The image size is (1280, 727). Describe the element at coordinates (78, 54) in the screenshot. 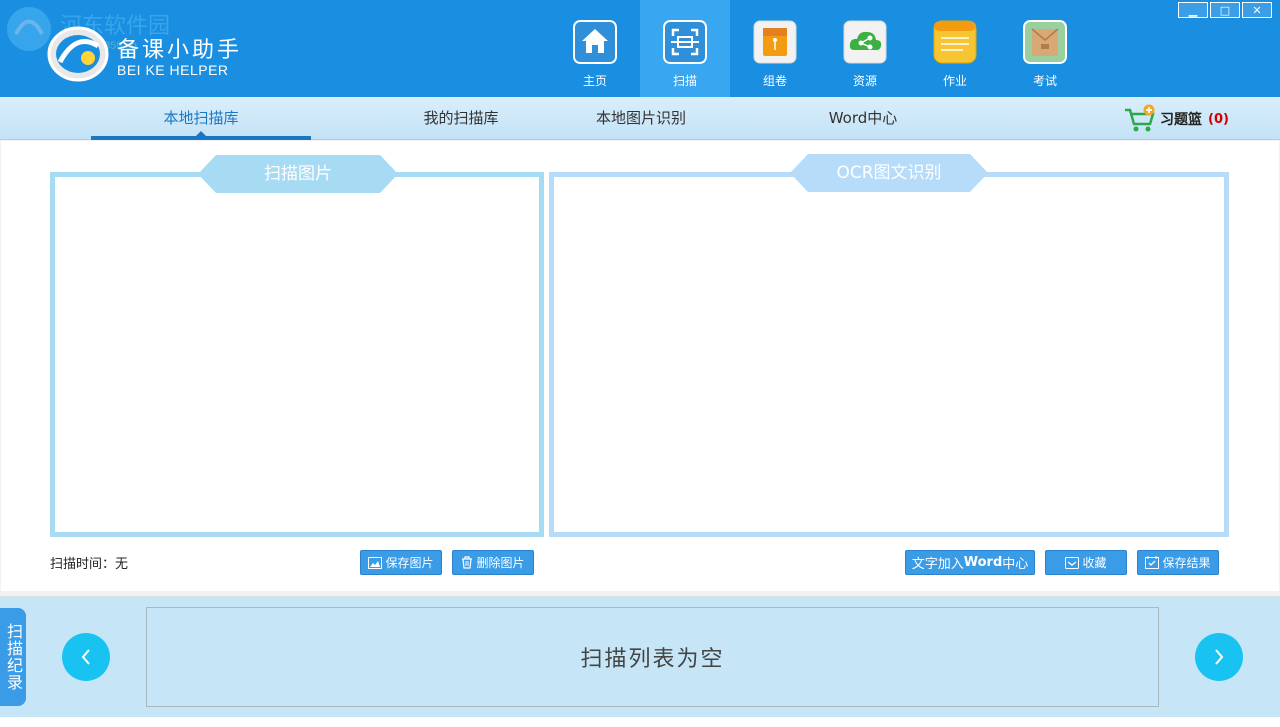

I see `app-logo-icon` at that location.